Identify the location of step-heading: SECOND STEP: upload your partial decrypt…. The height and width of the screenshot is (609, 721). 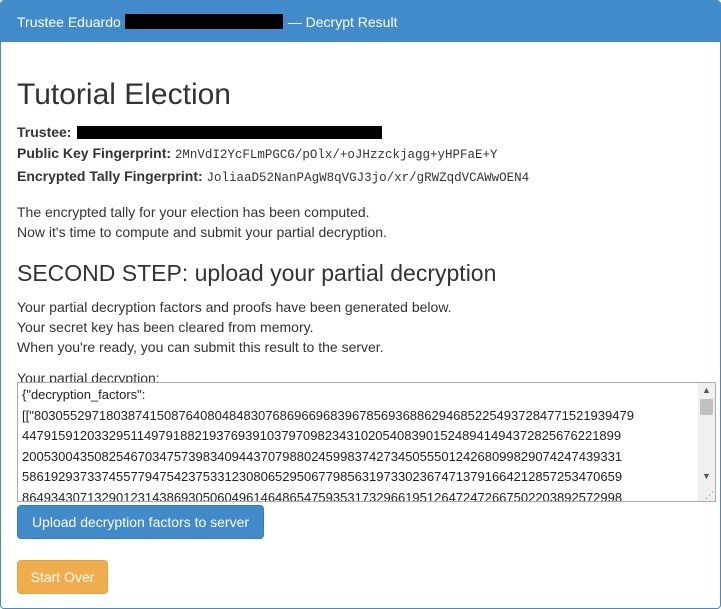
(257, 273).